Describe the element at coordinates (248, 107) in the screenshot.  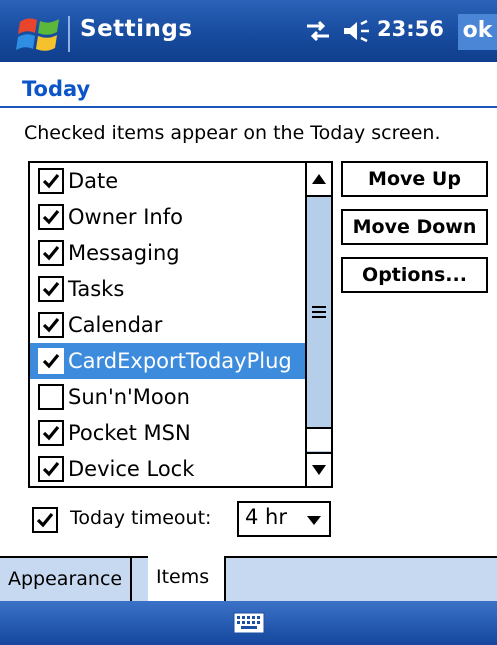
I see `heading-divider` at that location.